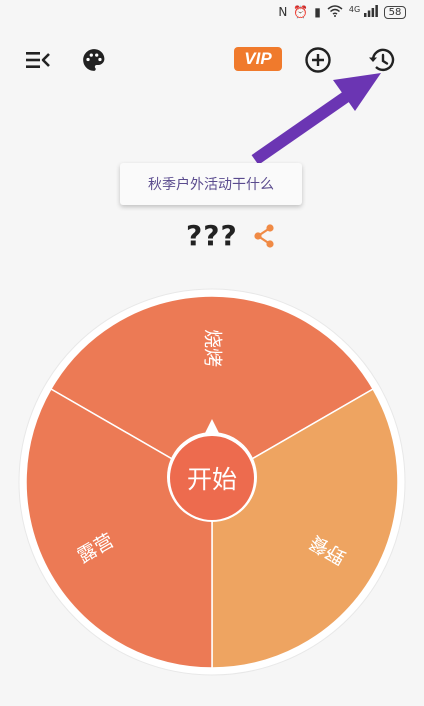 This screenshot has height=706, width=424. Describe the element at coordinates (212, 235) in the screenshot. I see `result-text: ???` at that location.